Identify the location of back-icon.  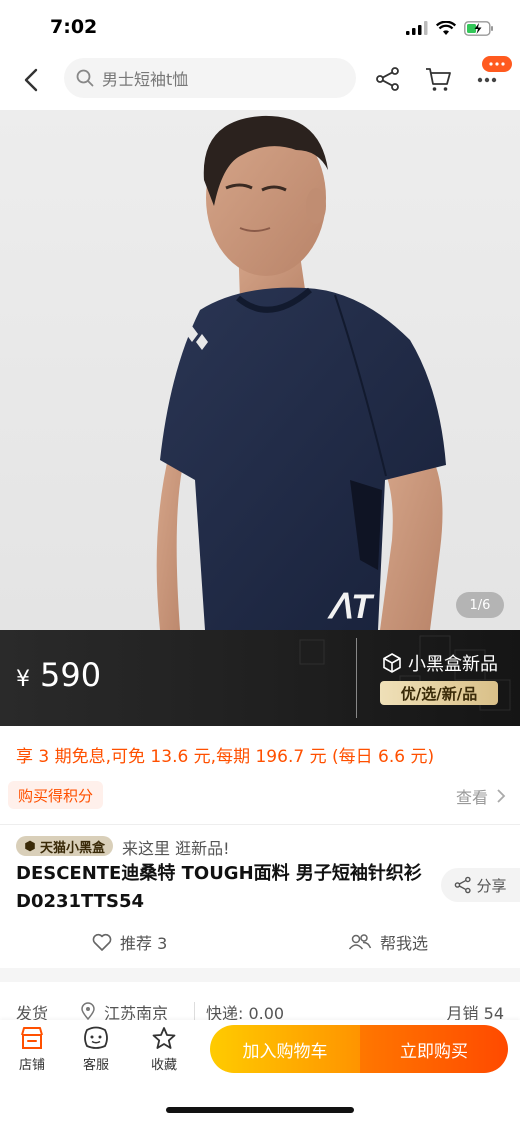
(31, 80).